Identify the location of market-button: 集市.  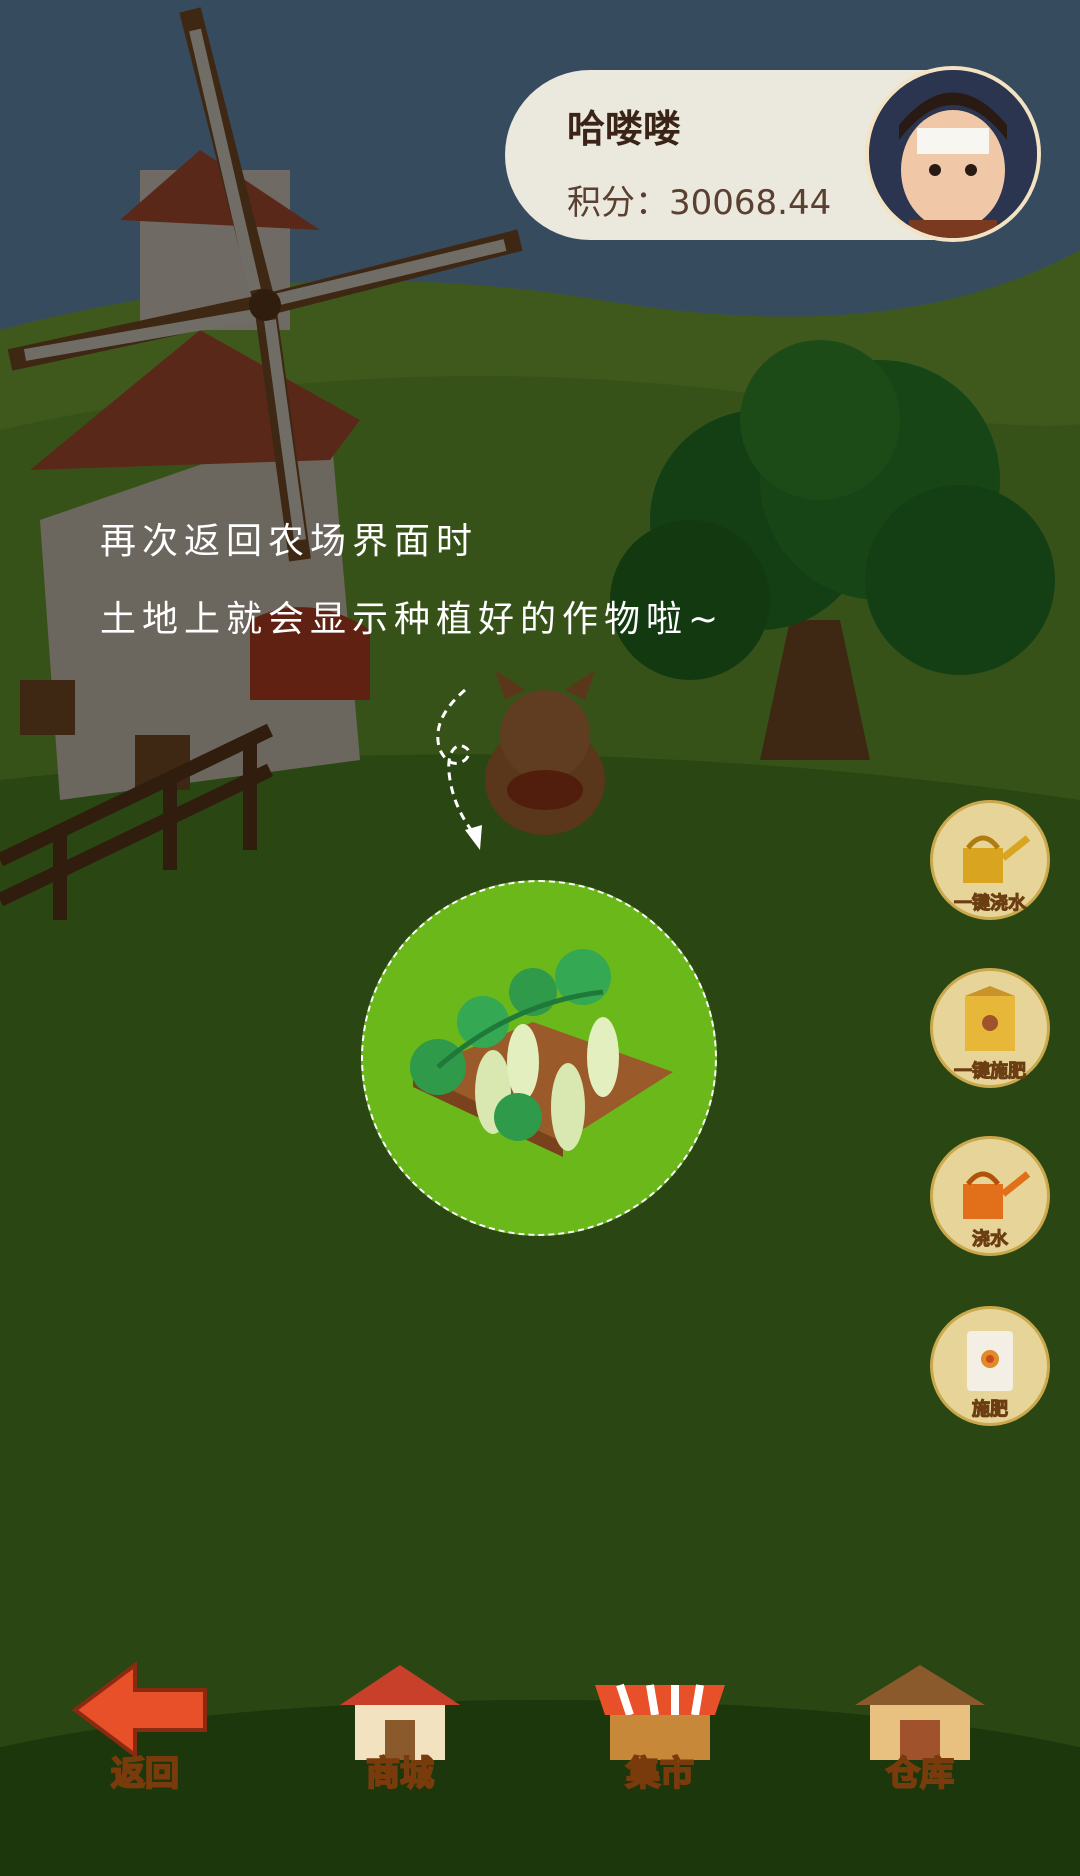
(660, 1725).